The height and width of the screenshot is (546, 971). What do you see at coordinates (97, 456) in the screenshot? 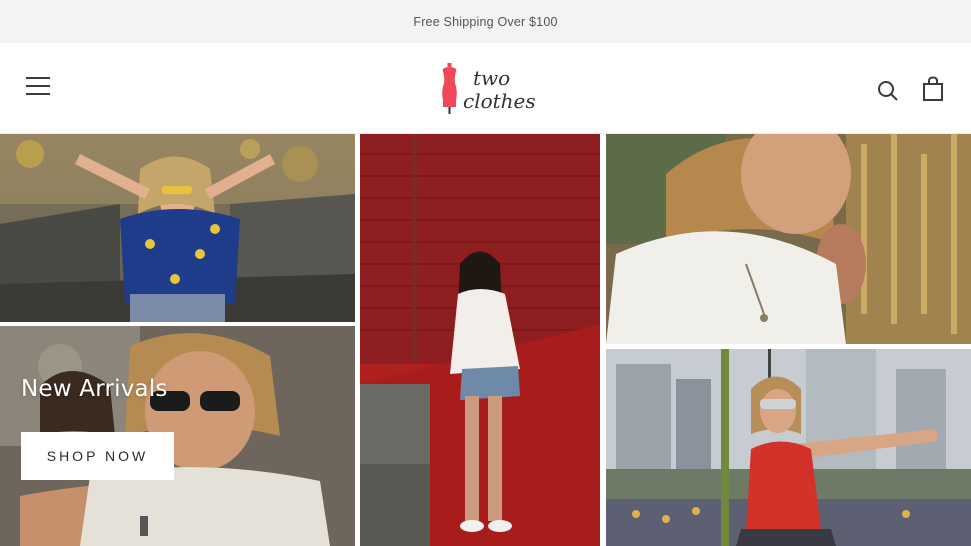
I see `shop-now-button: SHOP NOW` at bounding box center [97, 456].